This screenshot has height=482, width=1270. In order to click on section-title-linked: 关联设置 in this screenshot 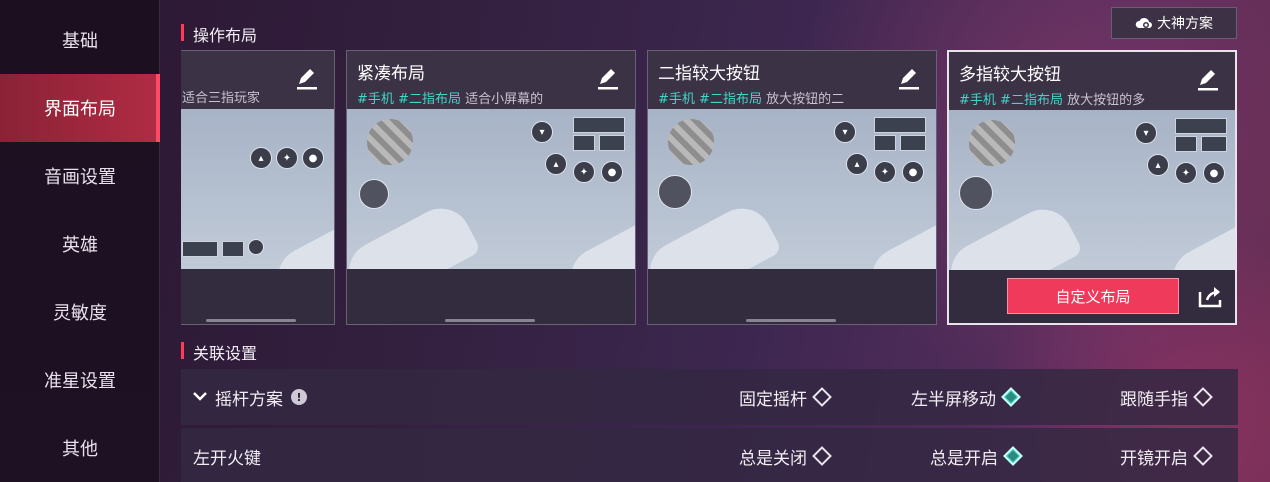, I will do `click(219, 352)`.